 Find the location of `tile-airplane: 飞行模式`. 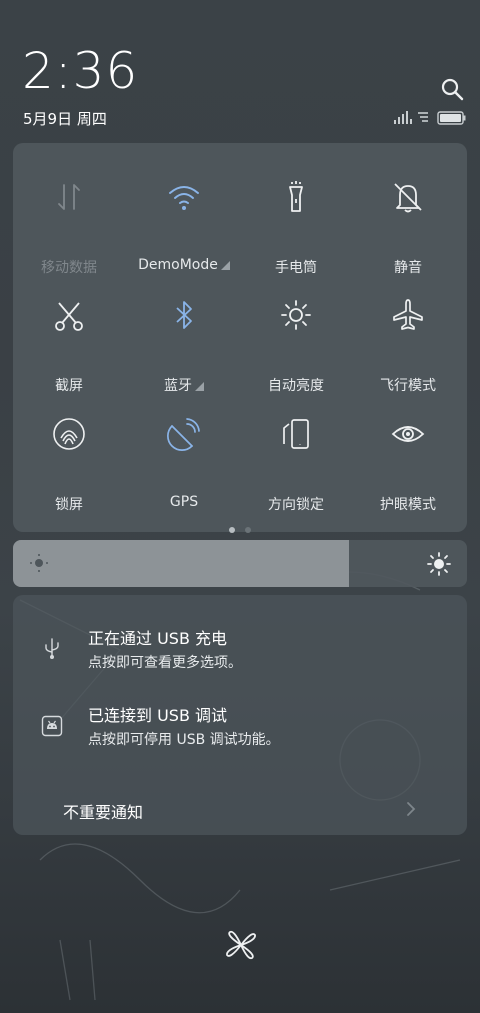

tile-airplane: 飞行模式 is located at coordinates (408, 336).